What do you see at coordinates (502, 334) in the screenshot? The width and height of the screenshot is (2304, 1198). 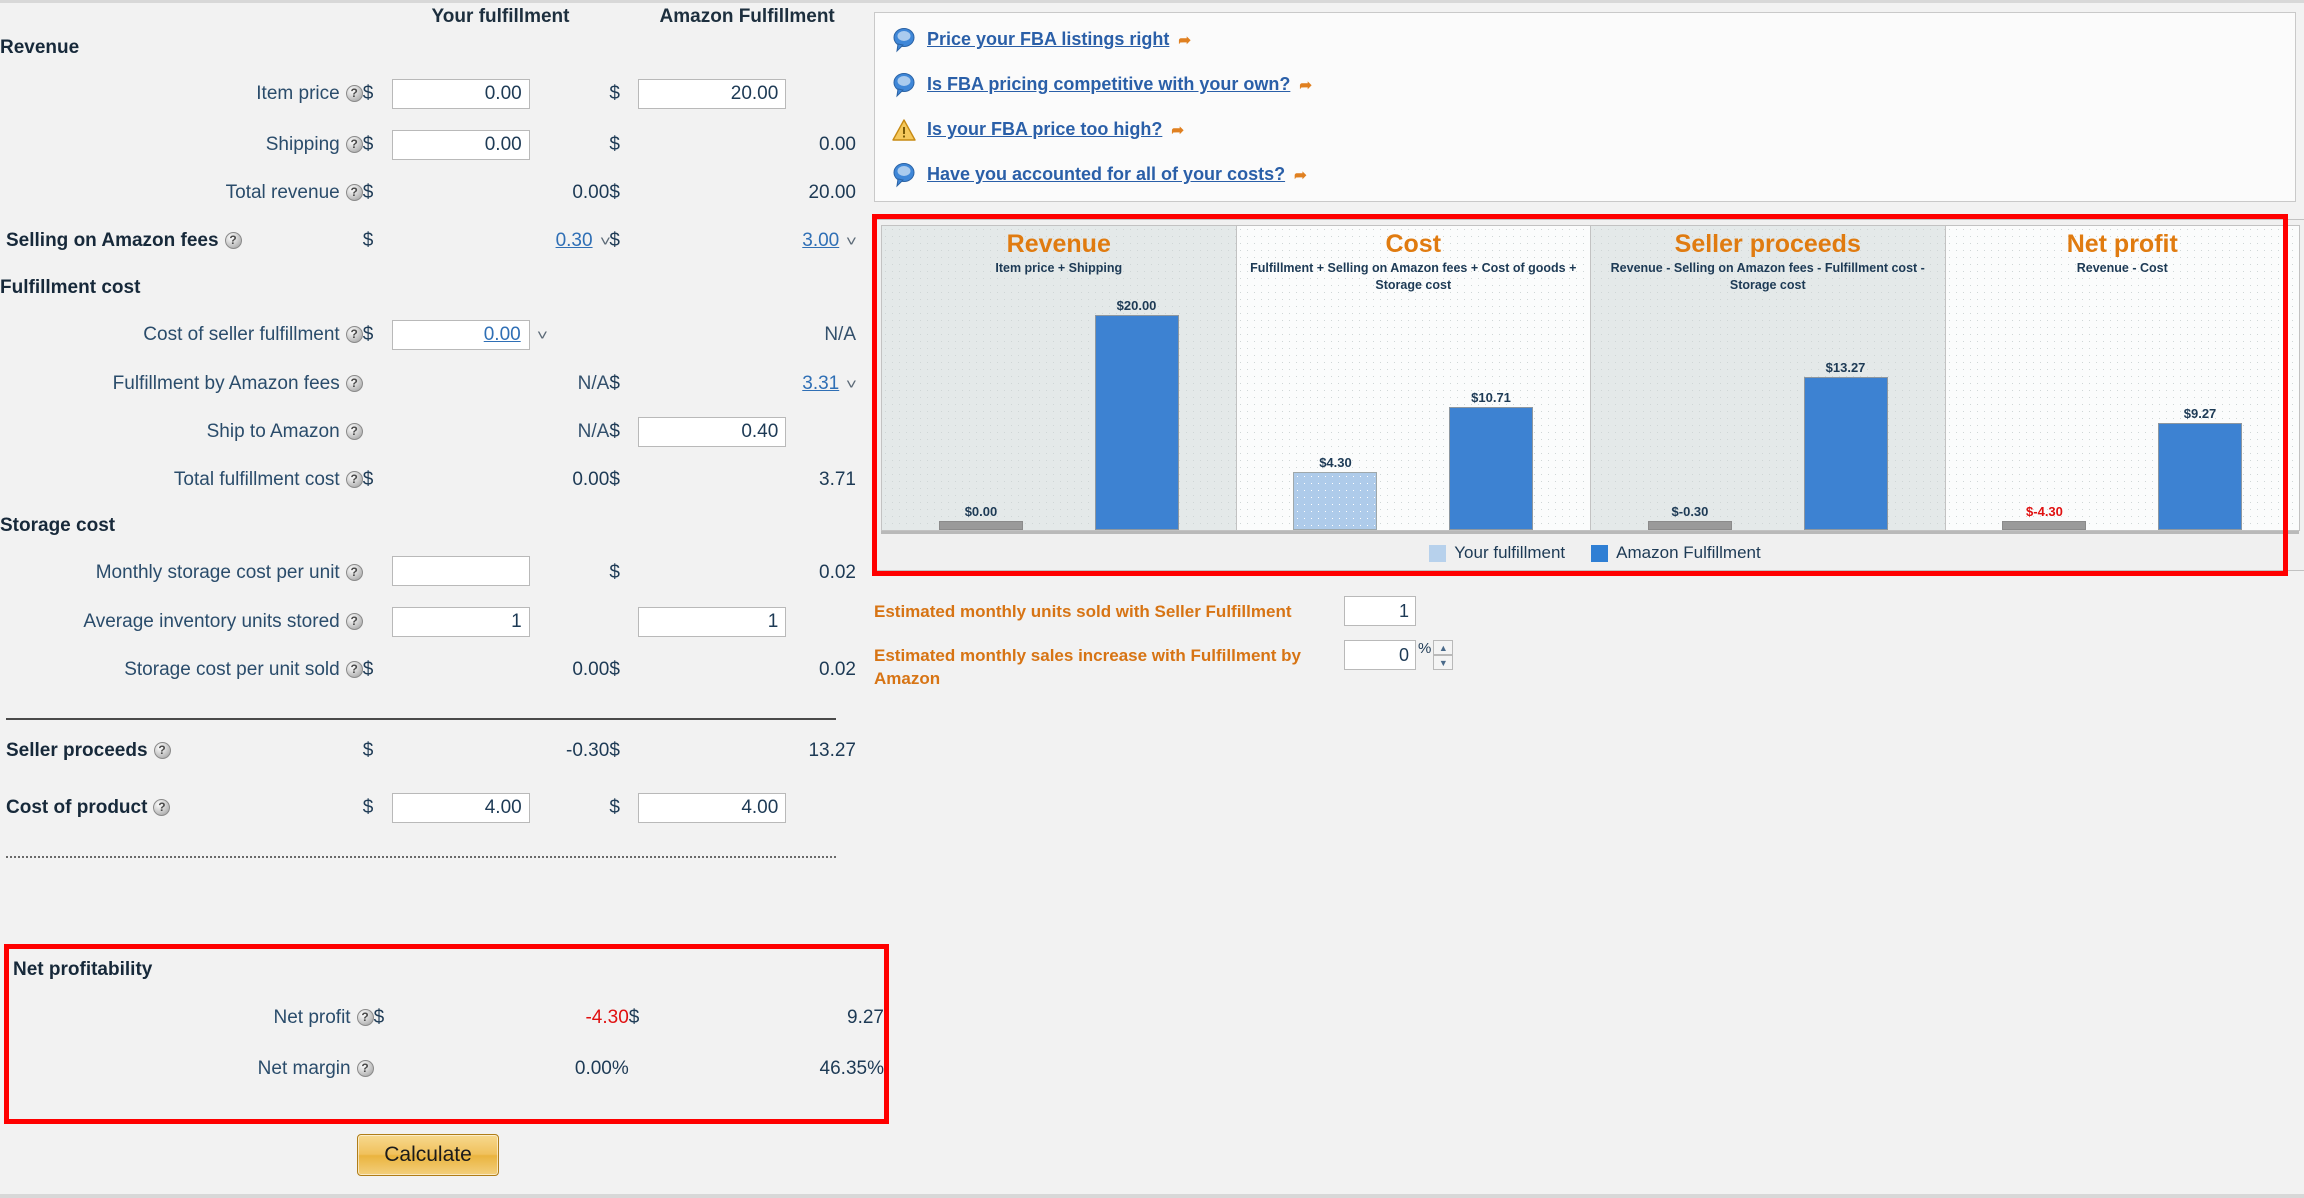 I see `link-value: 0.00` at bounding box center [502, 334].